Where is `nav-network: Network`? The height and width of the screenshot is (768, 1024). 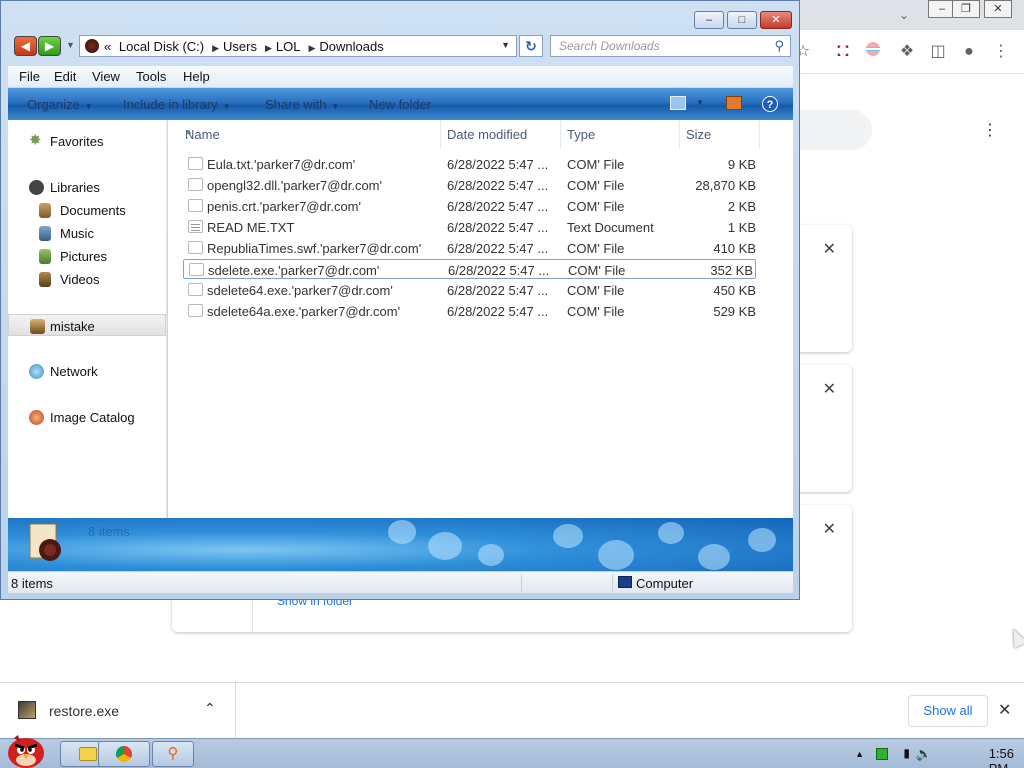 nav-network: Network is located at coordinates (87, 371).